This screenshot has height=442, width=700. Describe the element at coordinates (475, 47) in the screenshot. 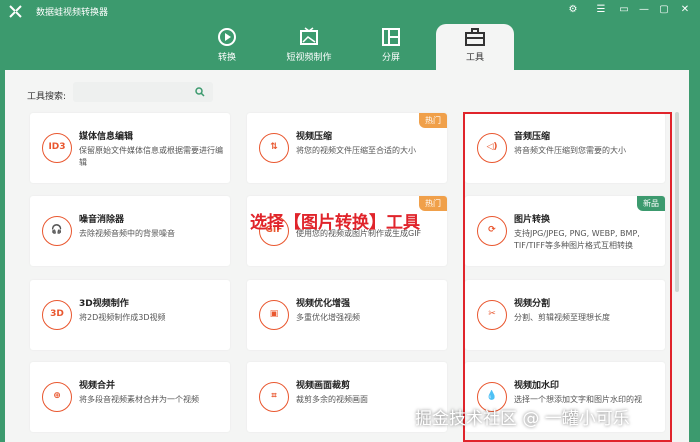

I see `tab-tools: 工具` at that location.